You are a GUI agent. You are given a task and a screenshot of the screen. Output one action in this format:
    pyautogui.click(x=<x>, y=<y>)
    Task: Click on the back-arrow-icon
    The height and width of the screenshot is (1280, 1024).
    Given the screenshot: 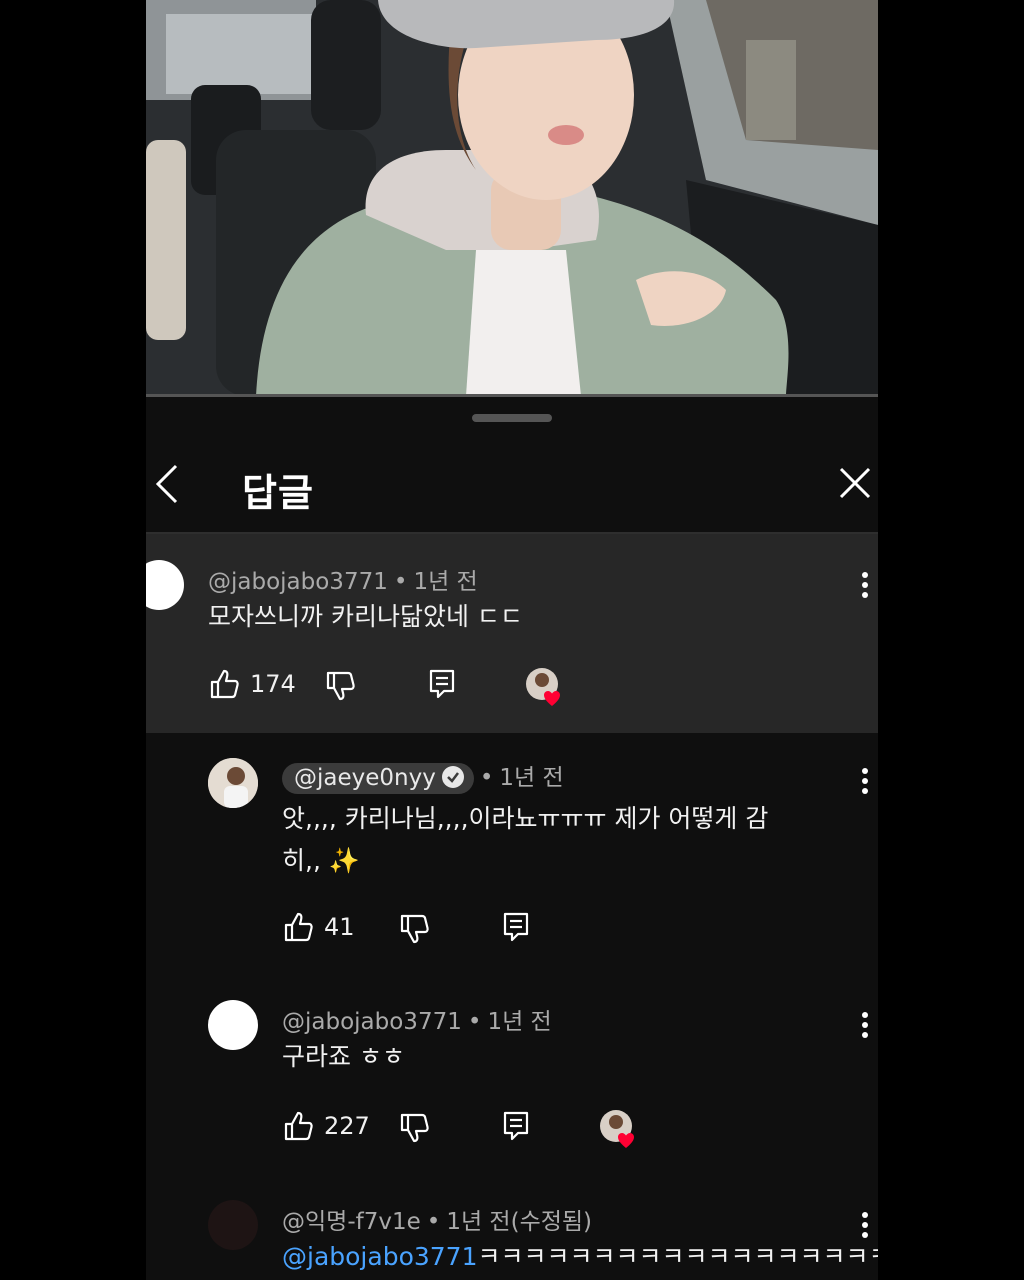 What is the action you would take?
    pyautogui.click(x=167, y=484)
    